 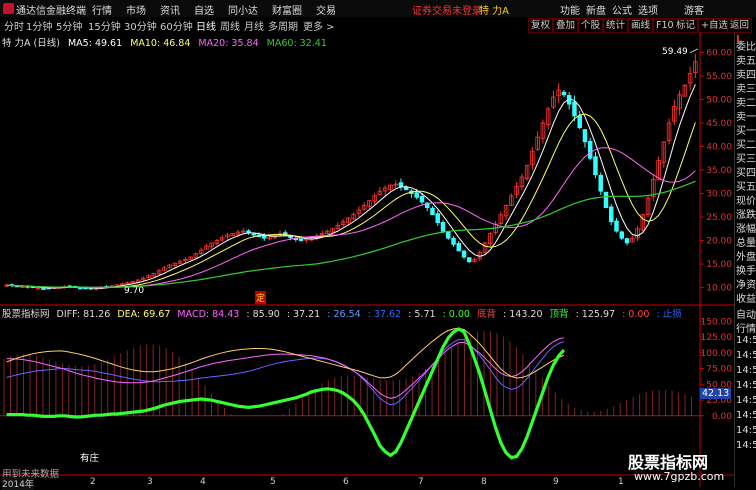 What do you see at coordinates (616, 25) in the screenshot?
I see `btn-tongji: 统计` at bounding box center [616, 25].